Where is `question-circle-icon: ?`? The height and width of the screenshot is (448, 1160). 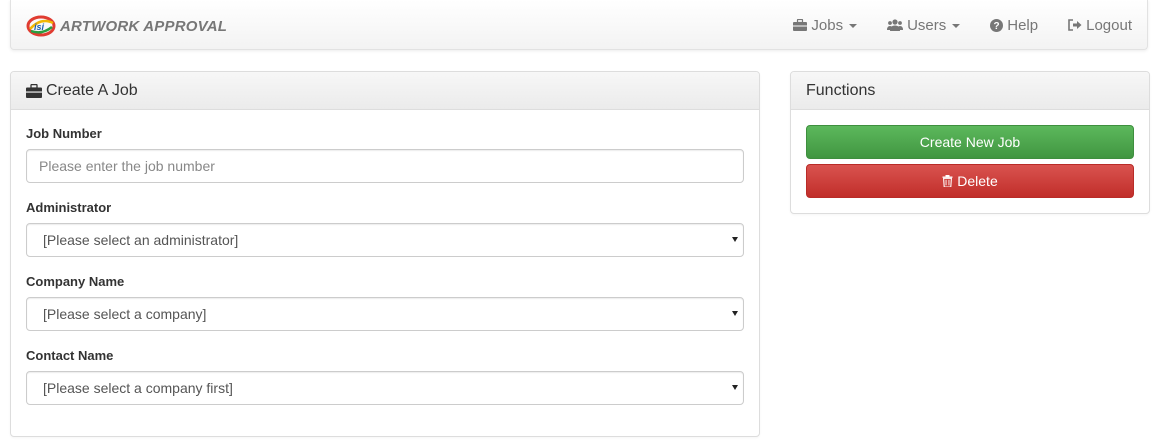
question-circle-icon: ? is located at coordinates (997, 25).